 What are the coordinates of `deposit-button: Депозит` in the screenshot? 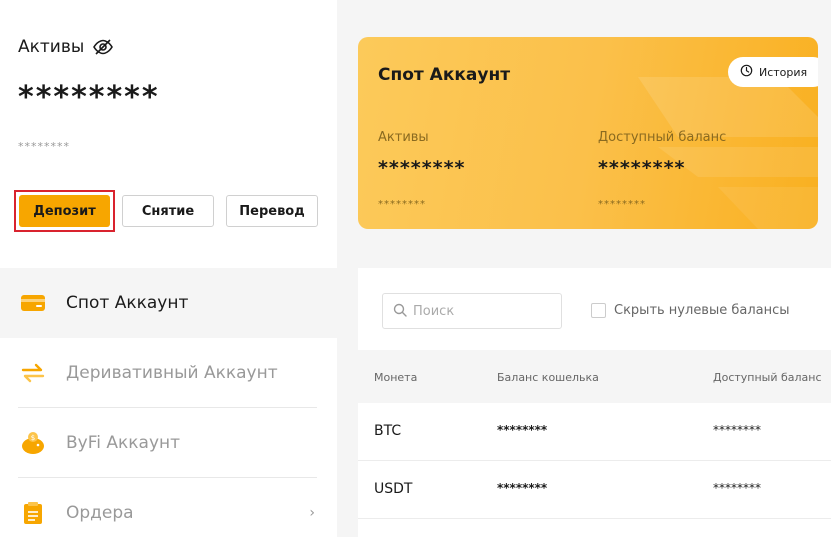 It's located at (64, 211).